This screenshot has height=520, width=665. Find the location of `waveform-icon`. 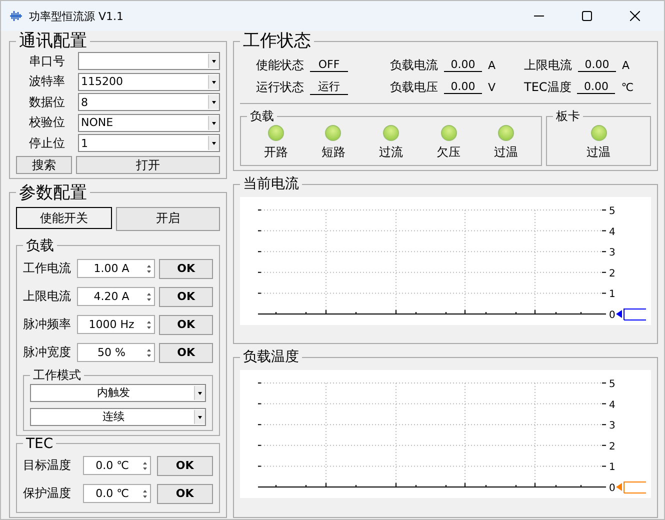

waveform-icon is located at coordinates (16, 16).